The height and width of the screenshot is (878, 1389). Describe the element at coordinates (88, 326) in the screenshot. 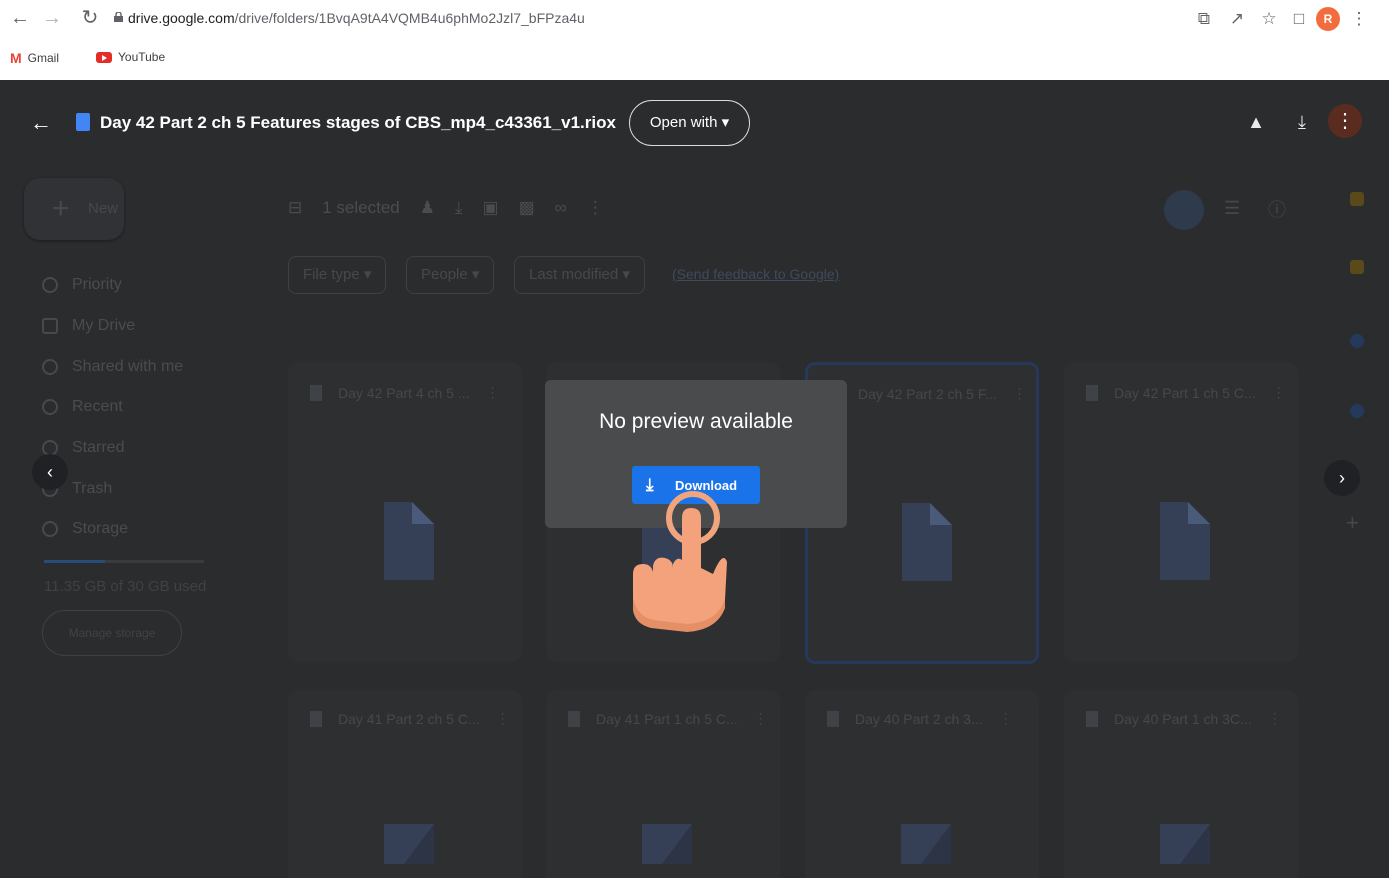

I see `sidebar-item-my-drive: My Drive` at that location.